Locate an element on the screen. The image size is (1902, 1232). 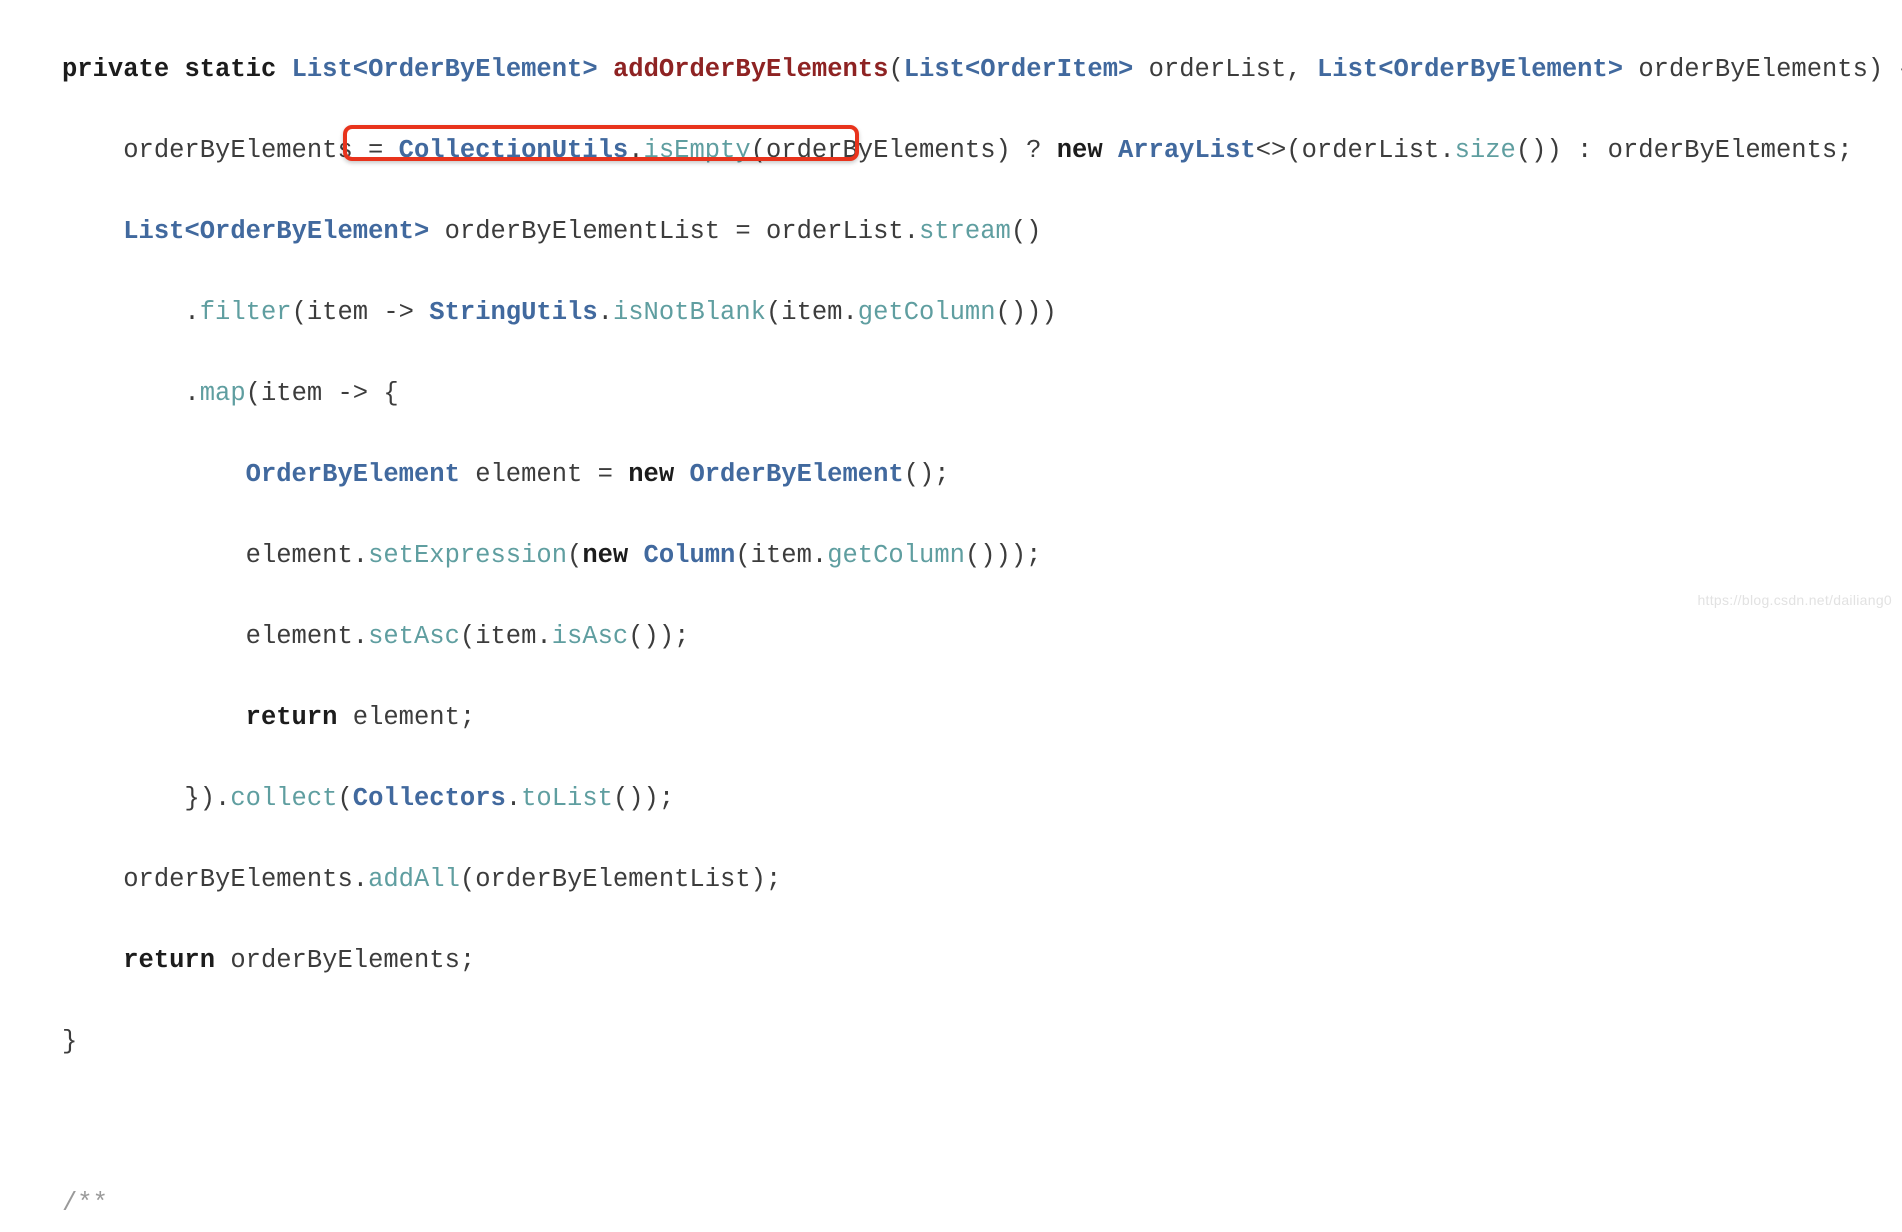
code-line: /** is located at coordinates (951, 1204).